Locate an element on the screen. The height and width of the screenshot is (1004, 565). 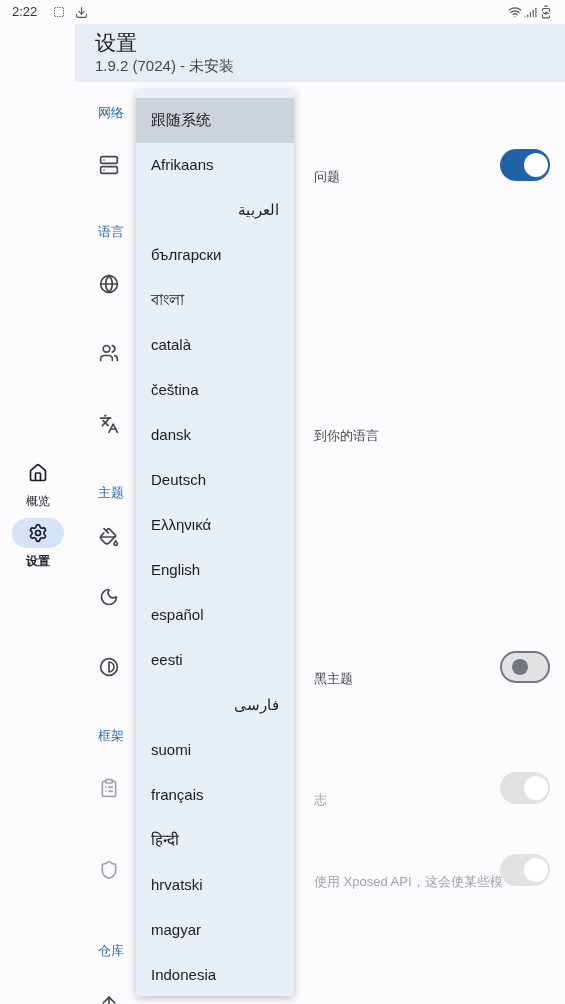
page-title: 设置 is located at coordinates (116, 43).